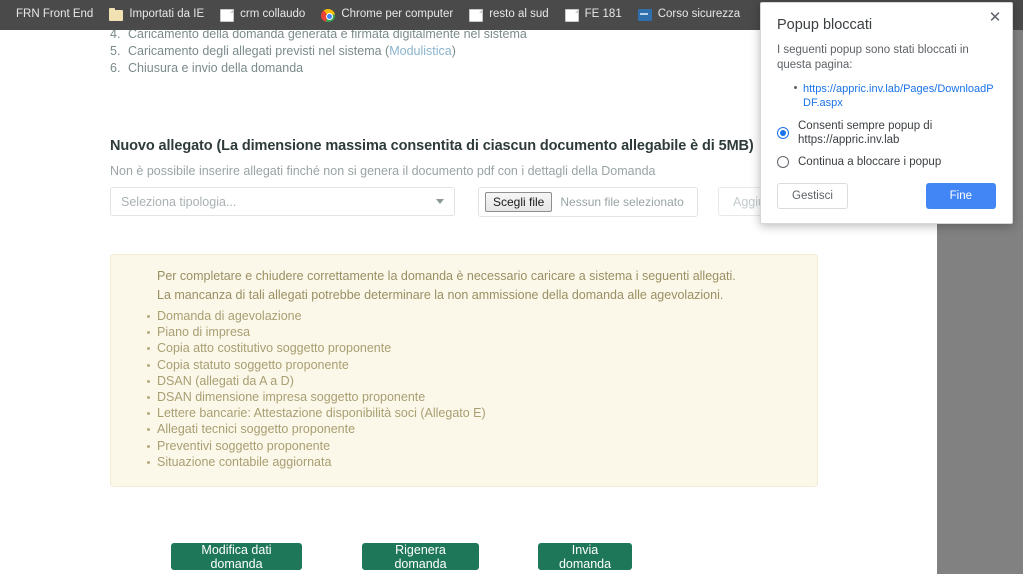 This screenshot has height=574, width=1023. Describe the element at coordinates (783, 133) in the screenshot. I see `radio-allow-icon` at that location.